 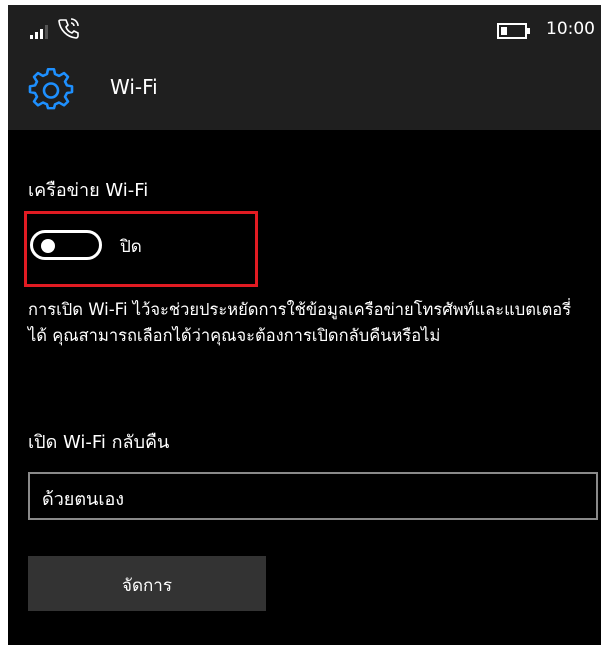 I want to click on wifi-calling-icon, so click(x=68, y=28).